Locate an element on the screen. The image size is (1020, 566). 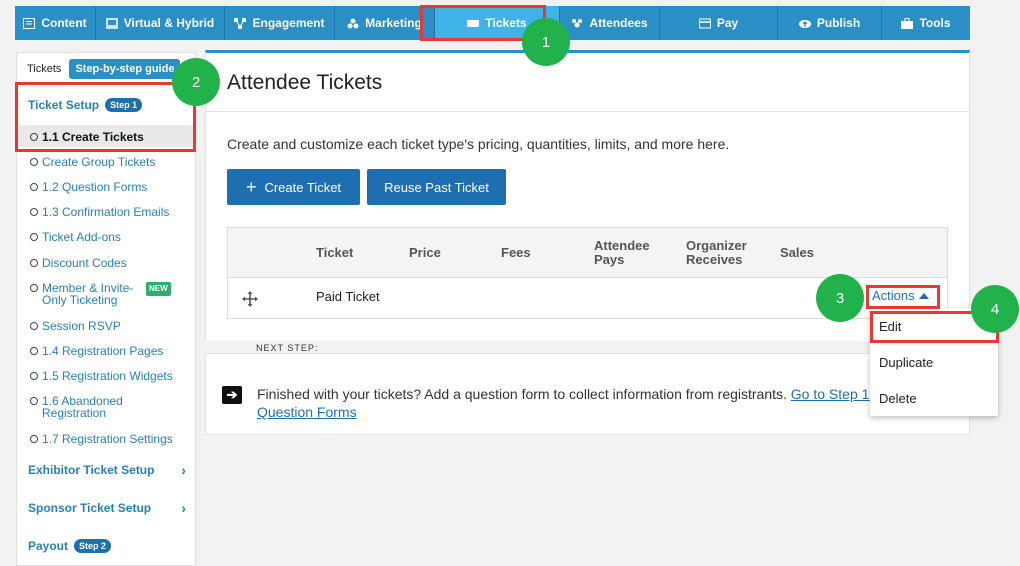
item-label: Ticket Add-ons is located at coordinates (81, 237).